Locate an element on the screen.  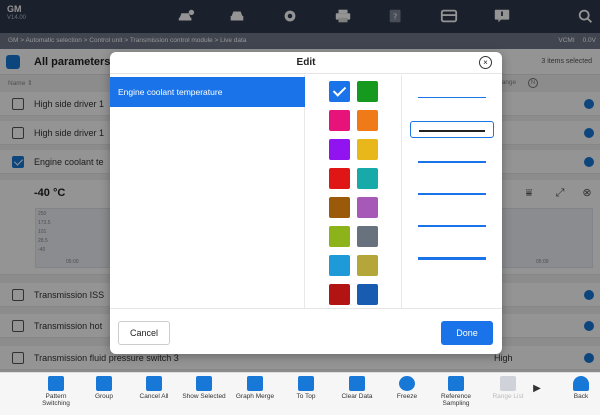
group-button: Group is located at coordinates (104, 388).